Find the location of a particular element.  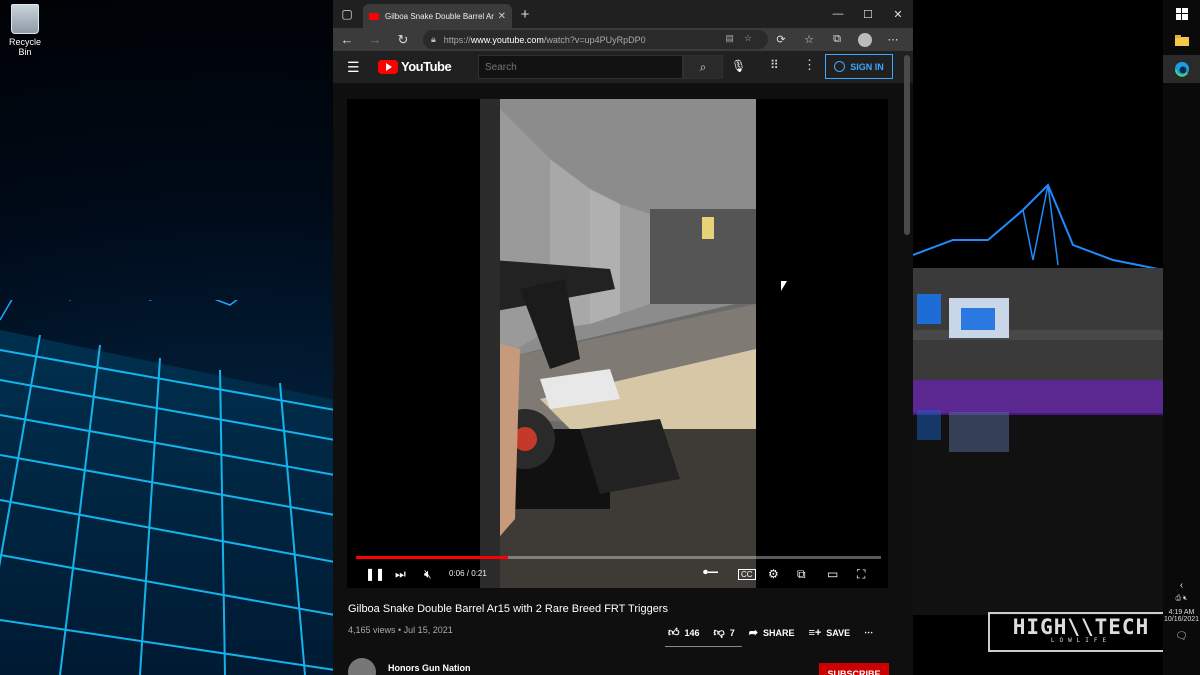

share-button: ➦ SHARE is located at coordinates (772, 632).